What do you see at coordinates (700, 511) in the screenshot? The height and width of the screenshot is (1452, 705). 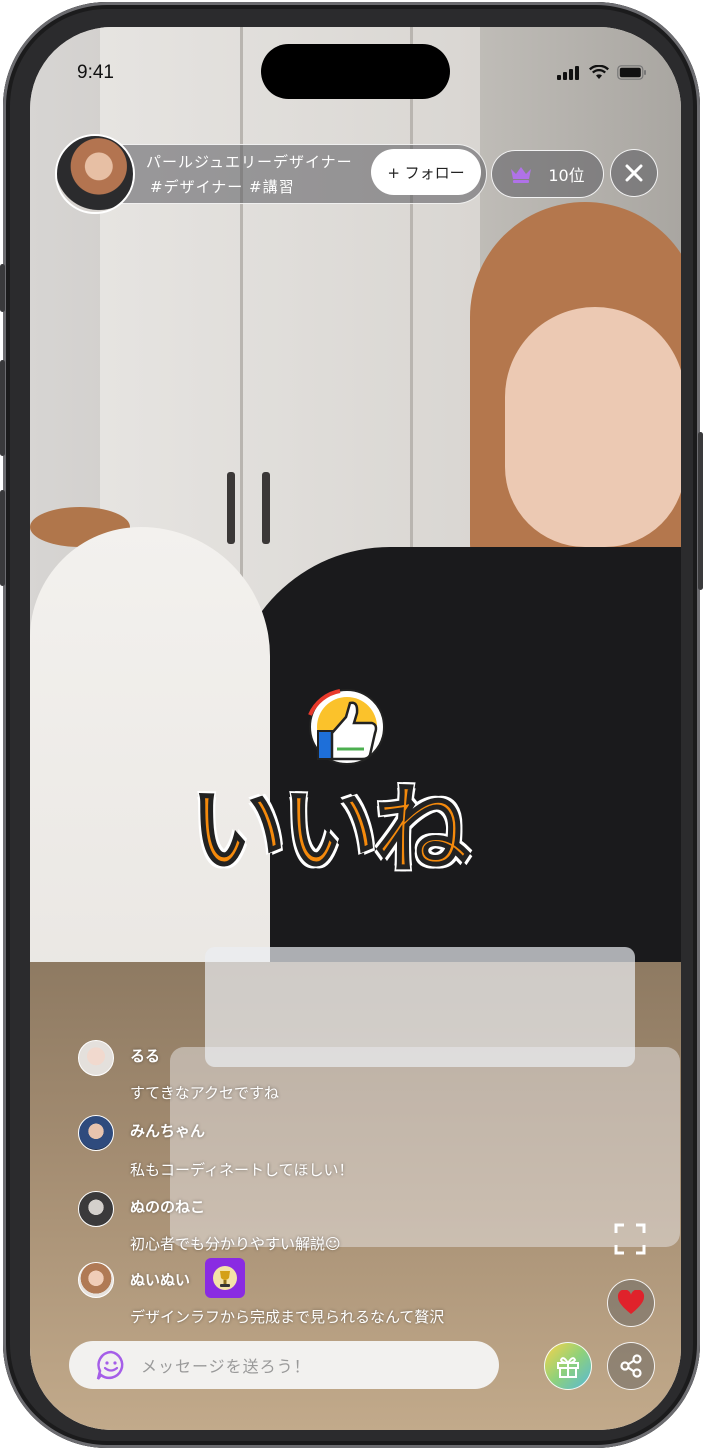 I see `power-button` at bounding box center [700, 511].